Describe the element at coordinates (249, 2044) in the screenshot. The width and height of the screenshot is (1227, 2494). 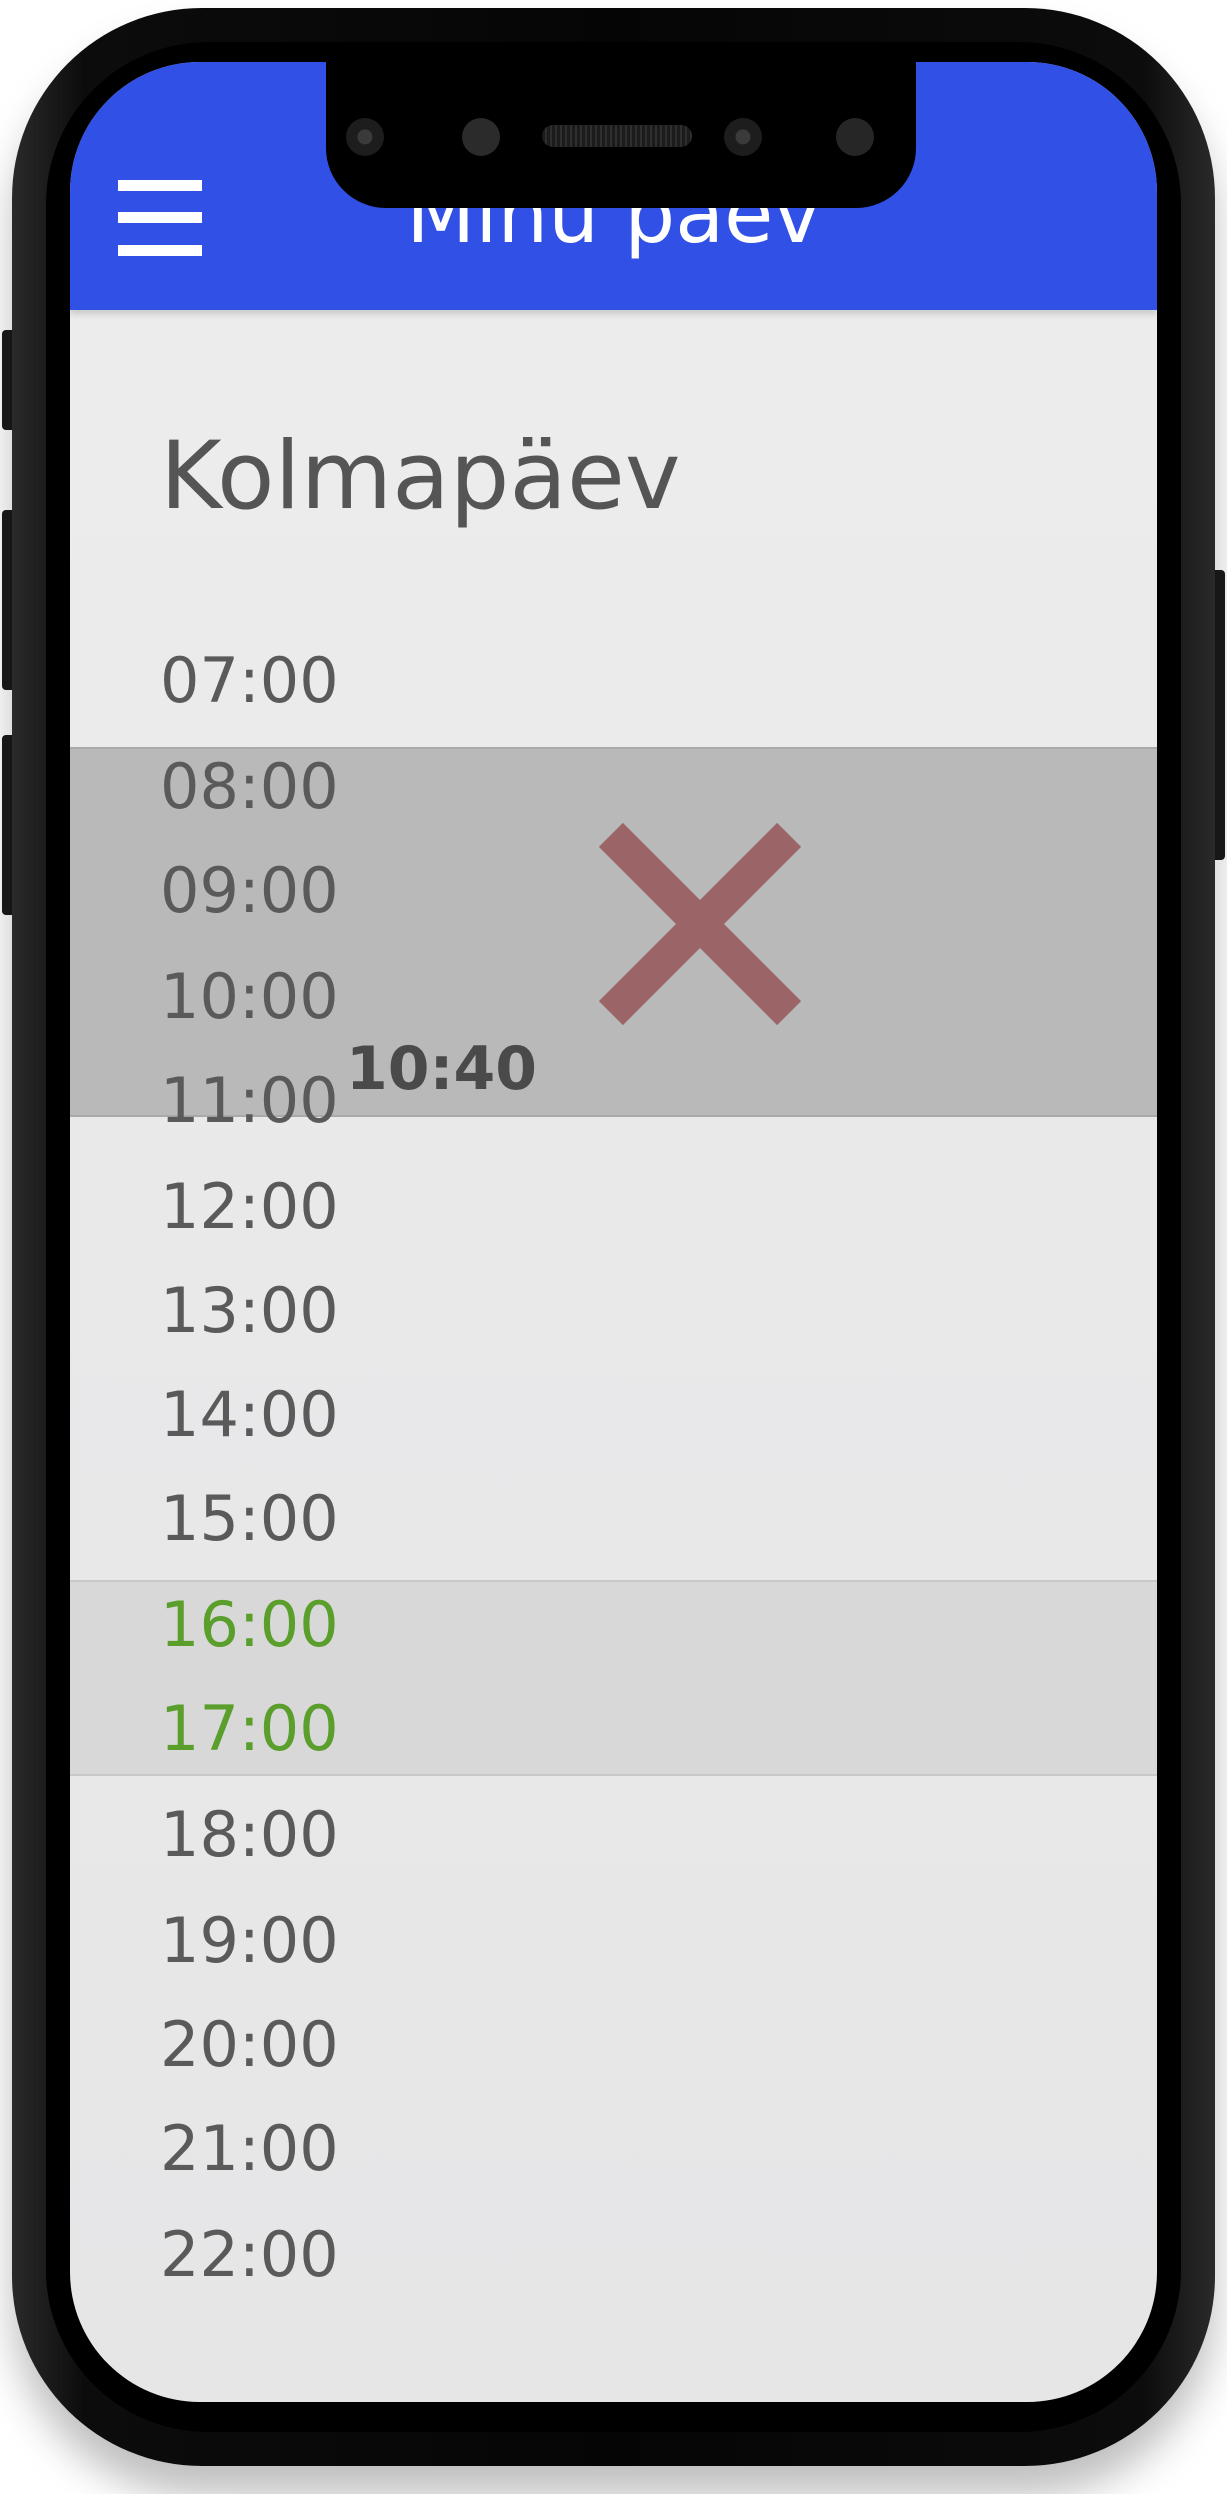
I see `hour-label: 20:00` at that location.